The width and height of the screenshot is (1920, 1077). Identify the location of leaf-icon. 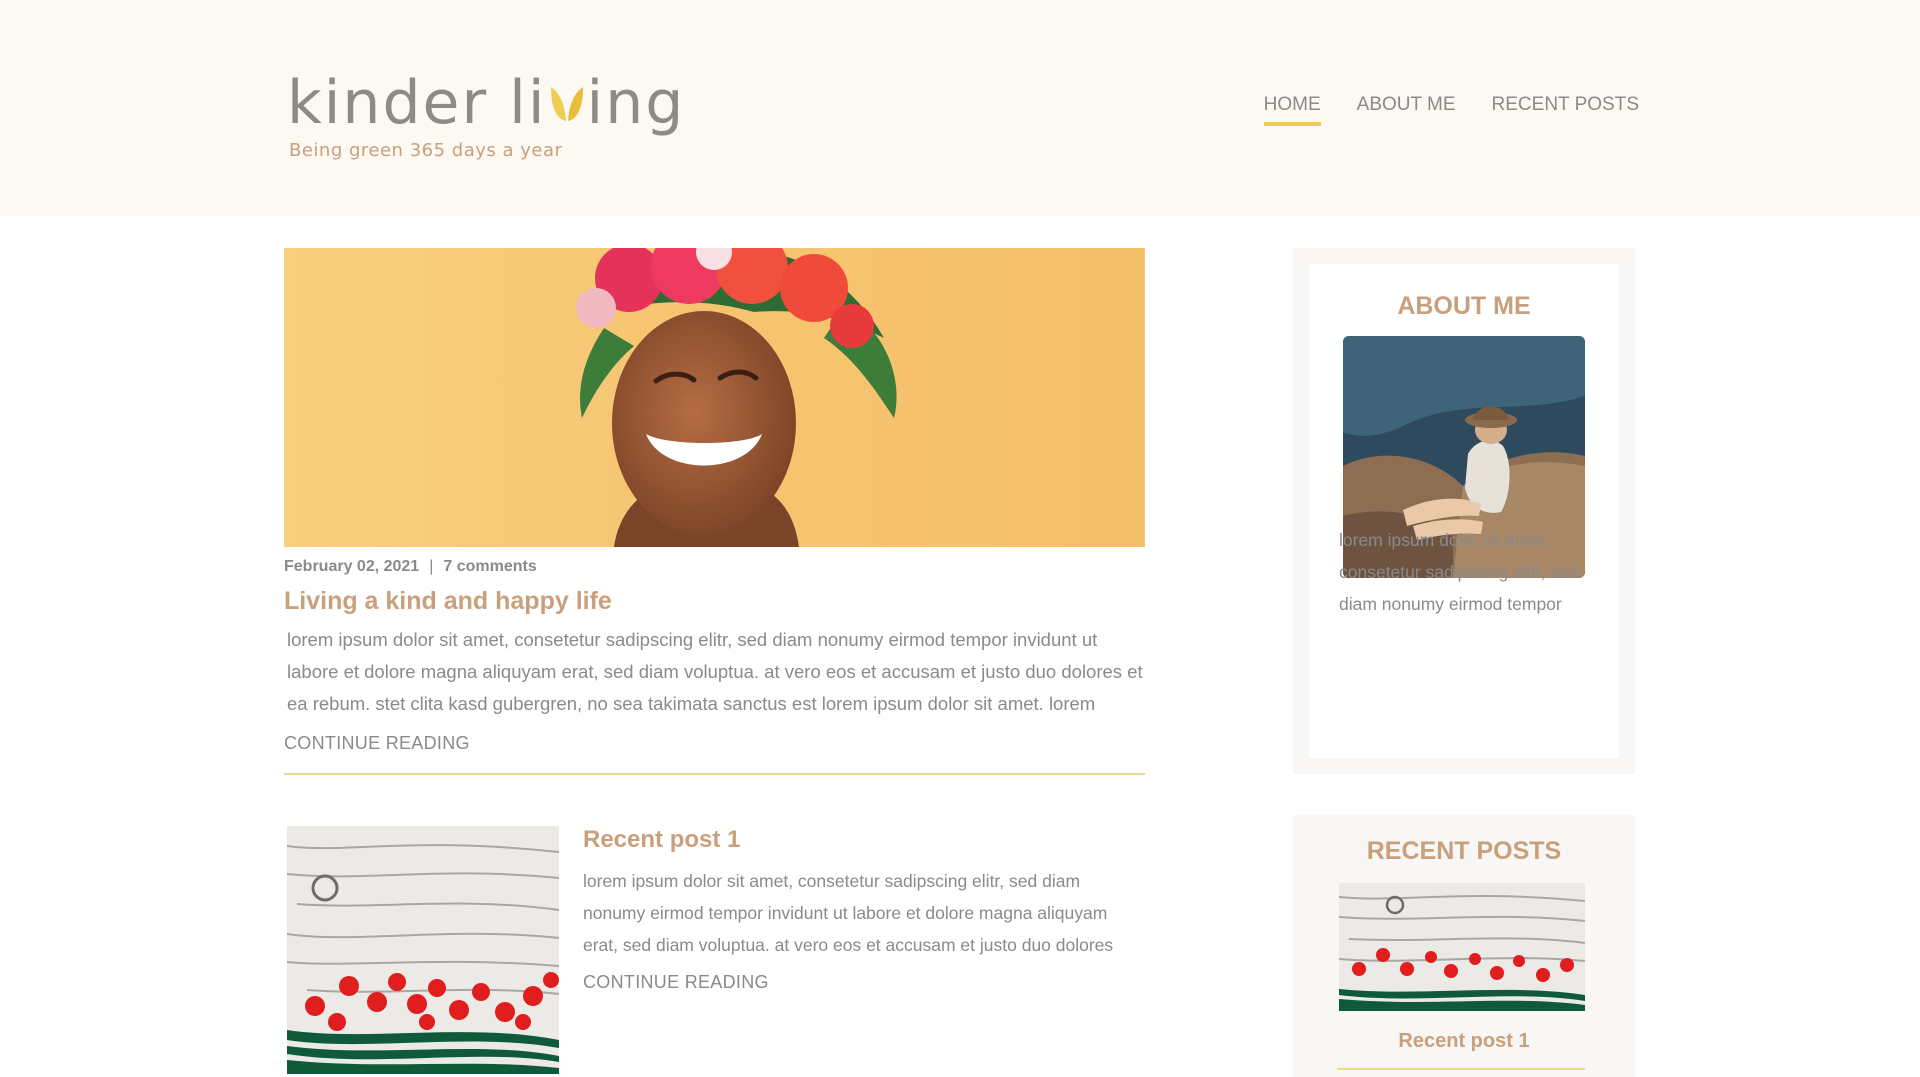
(566, 104).